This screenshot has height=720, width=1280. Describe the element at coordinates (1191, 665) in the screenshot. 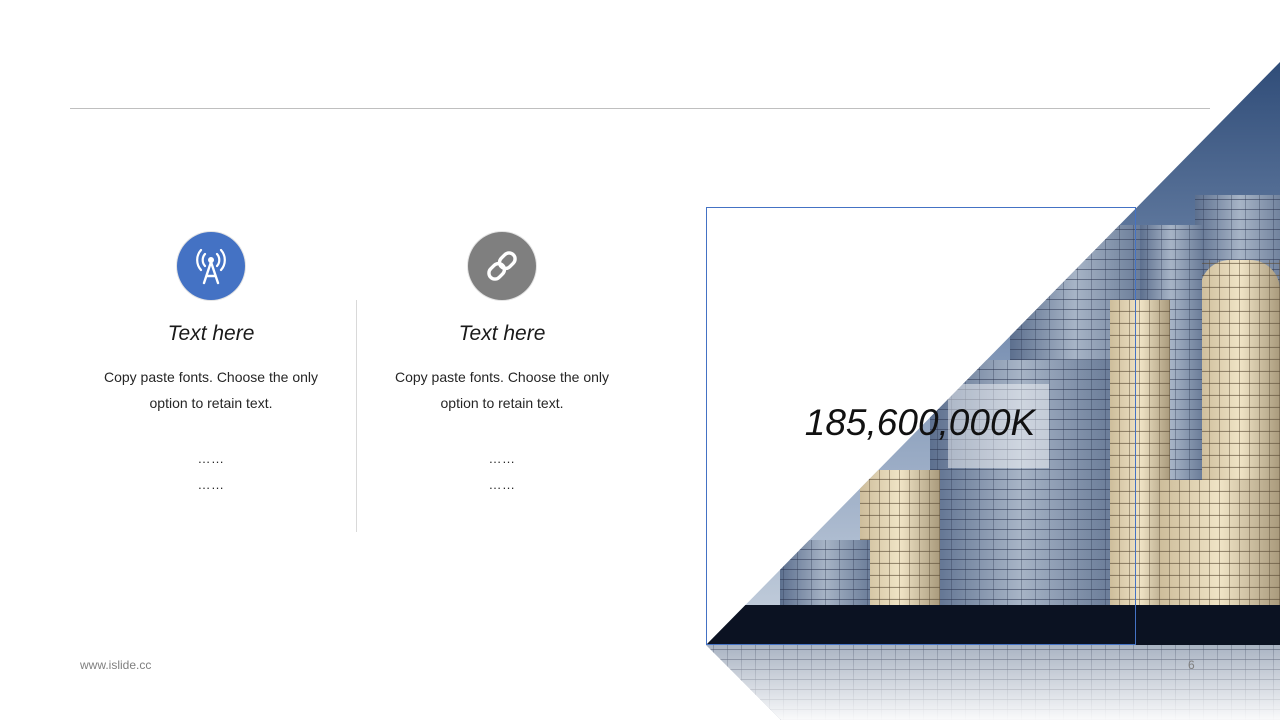

I see `page-number: 6` at that location.